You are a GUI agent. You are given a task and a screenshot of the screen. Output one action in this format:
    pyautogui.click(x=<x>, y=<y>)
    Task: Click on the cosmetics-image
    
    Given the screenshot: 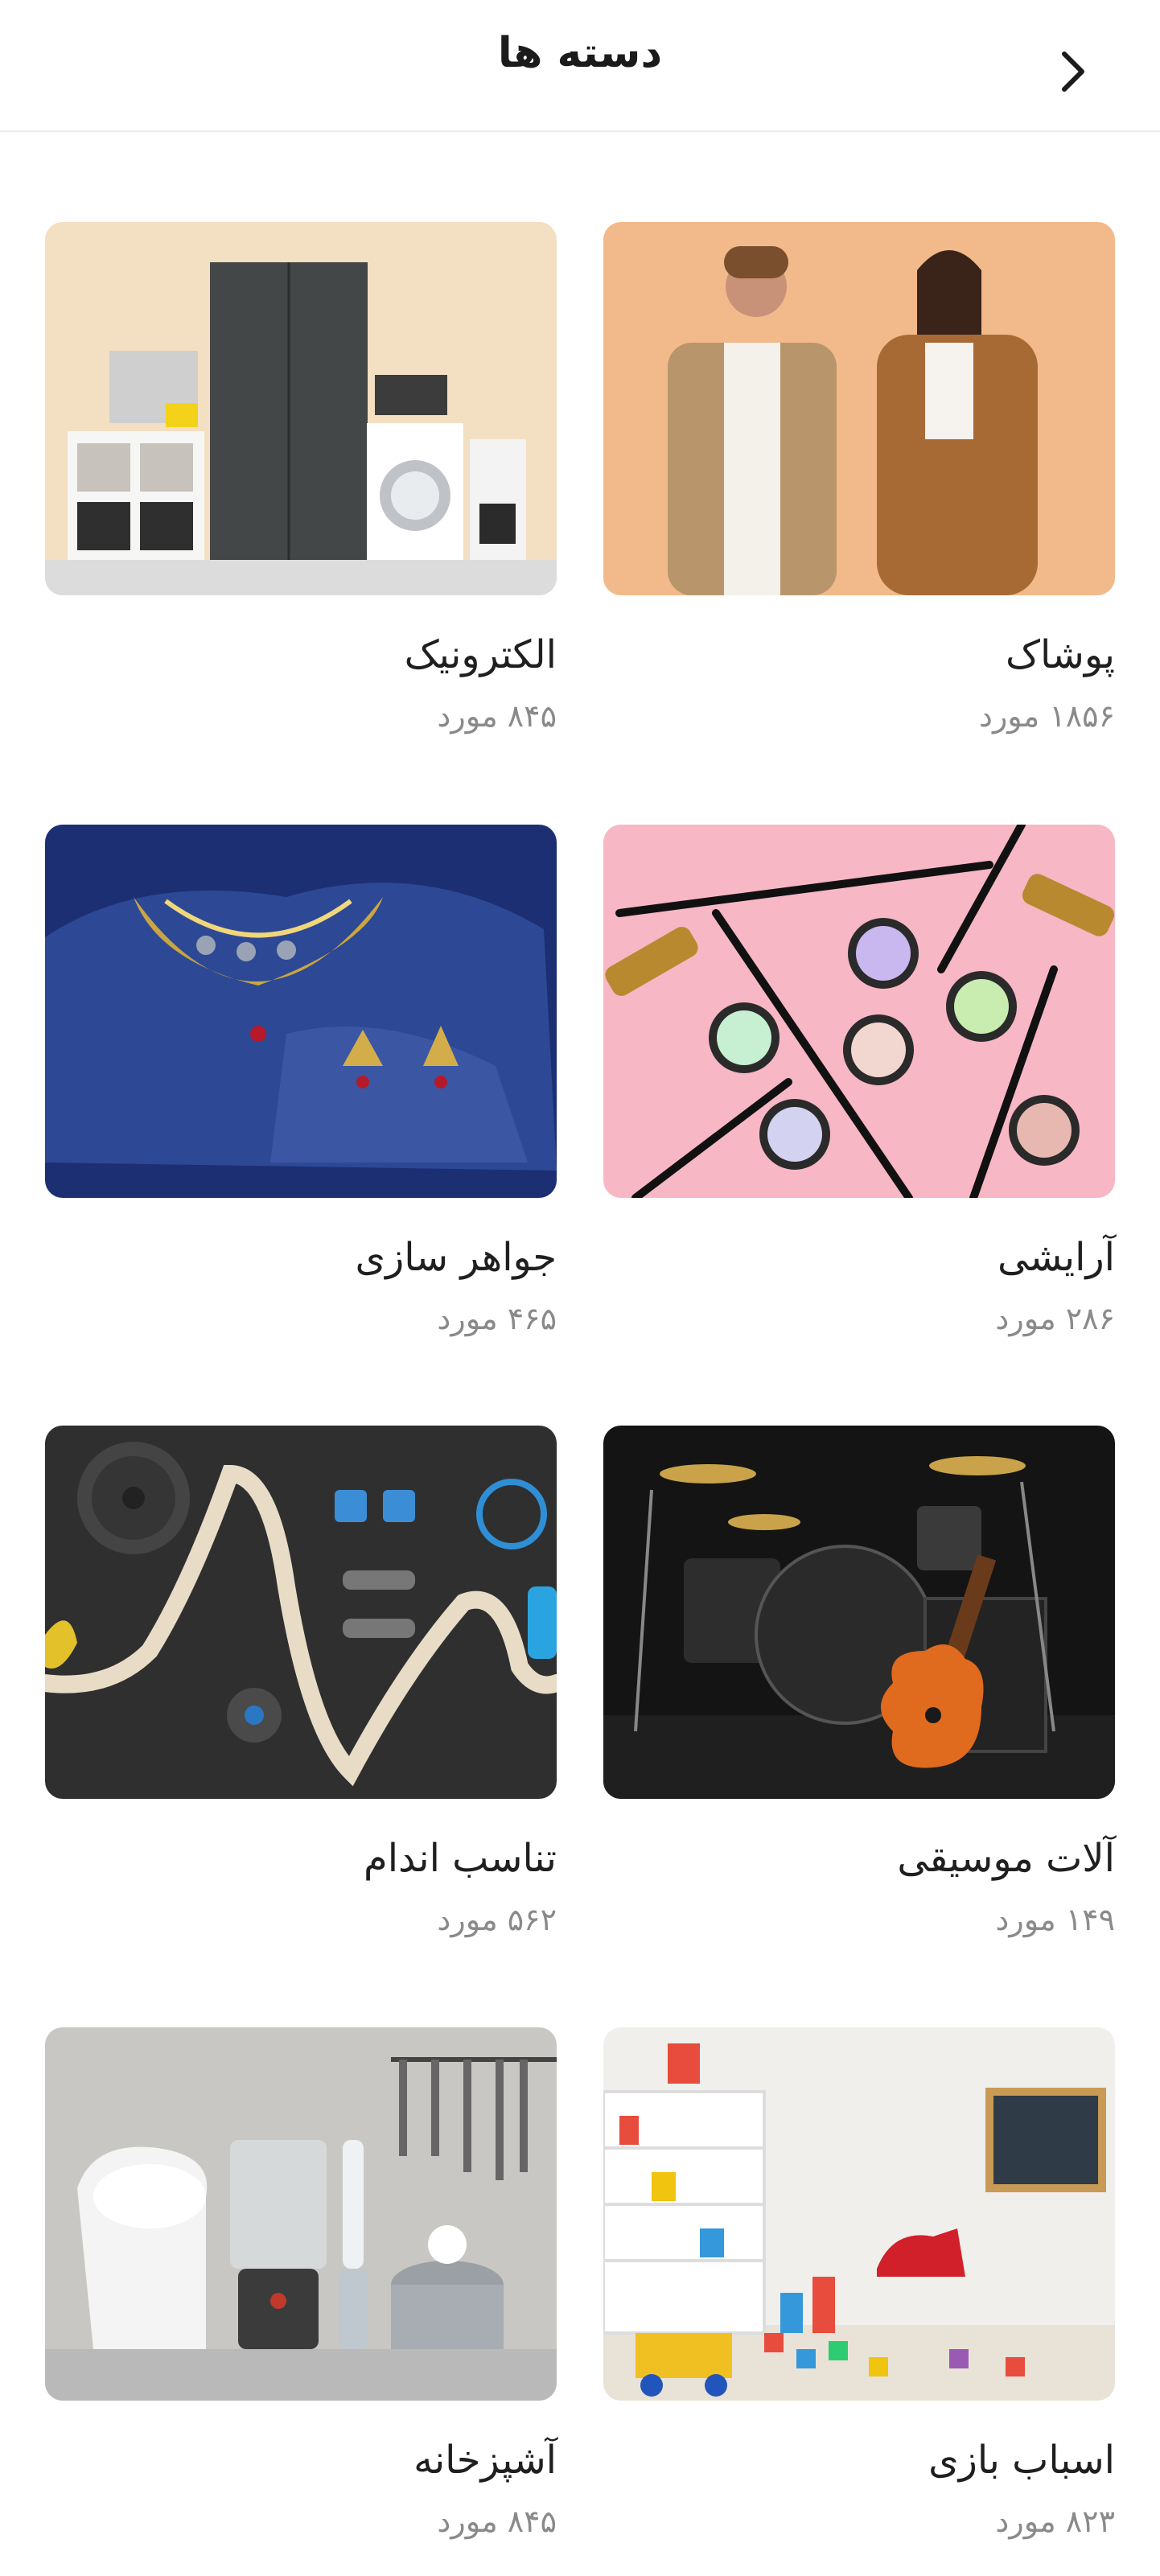 What is the action you would take?
    pyautogui.click(x=859, y=1011)
    